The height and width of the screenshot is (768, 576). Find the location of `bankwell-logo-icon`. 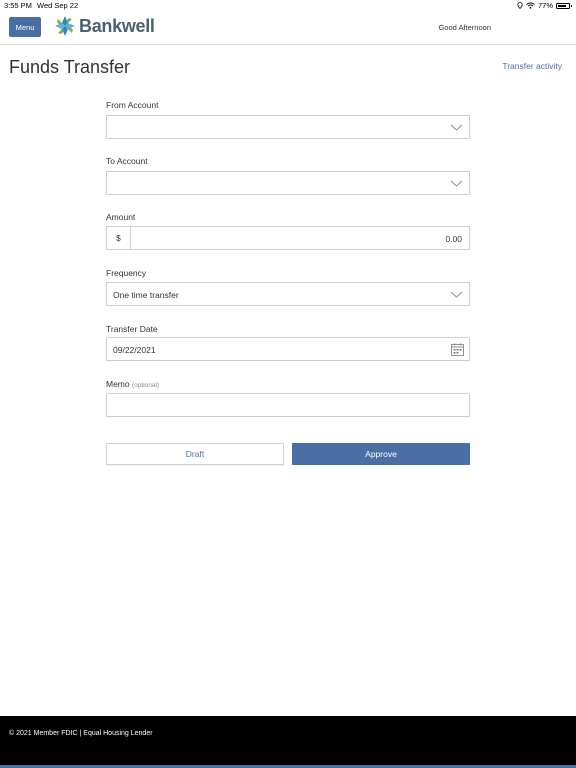

bankwell-logo-icon is located at coordinates (65, 26).